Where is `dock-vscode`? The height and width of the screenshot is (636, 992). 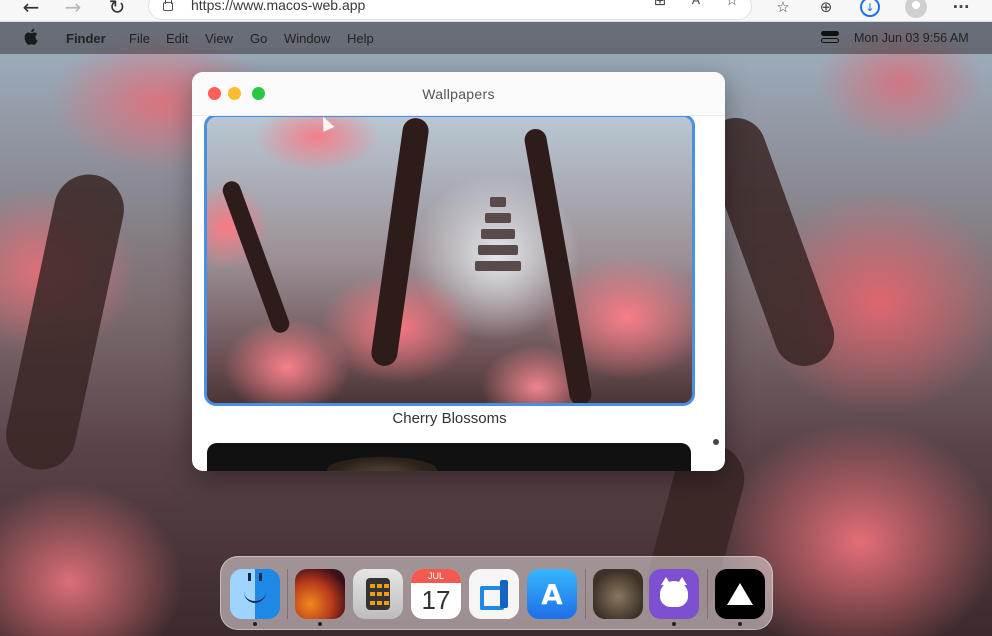
dock-vscode is located at coordinates (494, 594).